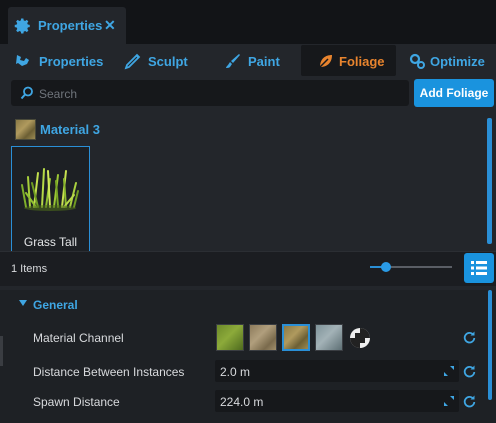 This screenshot has height=423, width=496. I want to click on general-section-header: General, so click(55, 305).